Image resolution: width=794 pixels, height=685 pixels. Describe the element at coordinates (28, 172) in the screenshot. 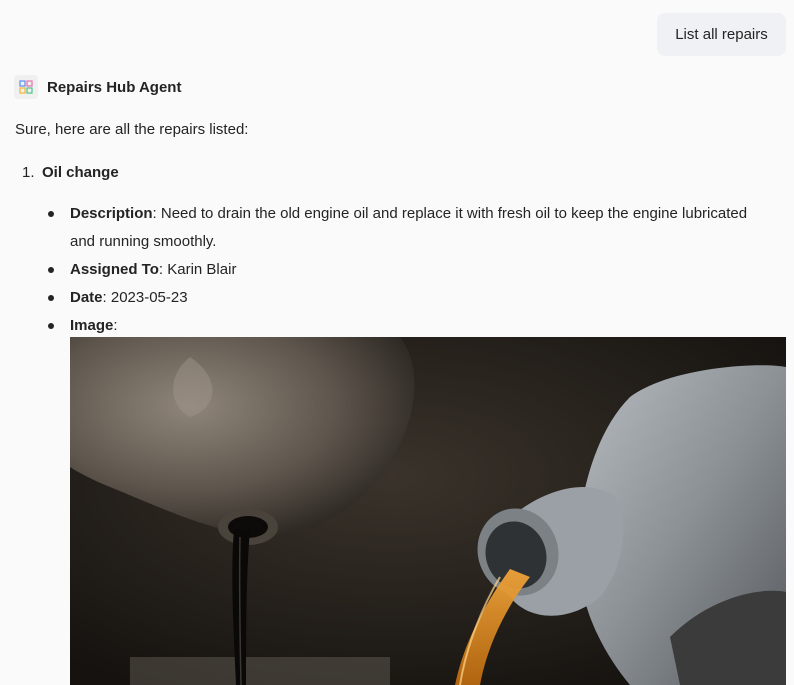

I see `repair-item-number: 1.` at that location.